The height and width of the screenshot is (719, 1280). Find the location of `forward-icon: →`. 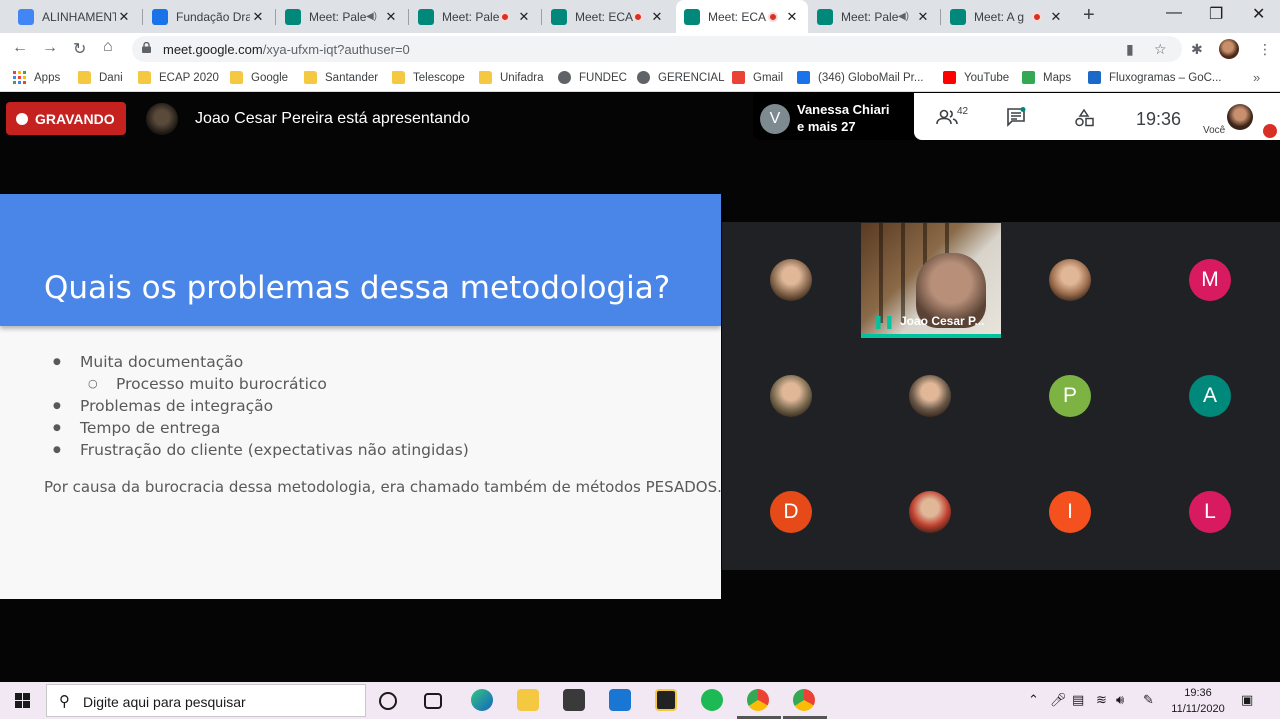

forward-icon: → is located at coordinates (50, 48).